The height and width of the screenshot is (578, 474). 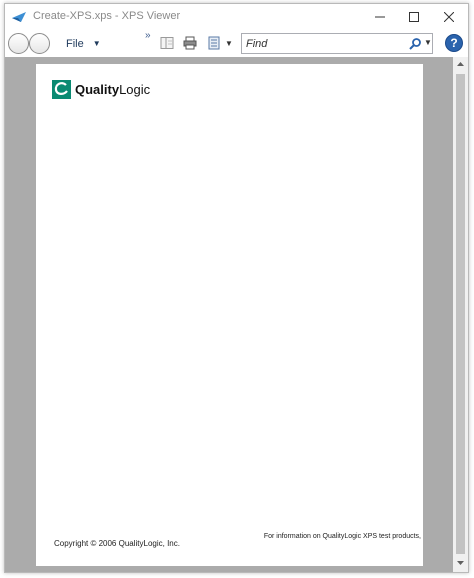 What do you see at coordinates (214, 43) in the screenshot?
I see `page-view-icon` at bounding box center [214, 43].